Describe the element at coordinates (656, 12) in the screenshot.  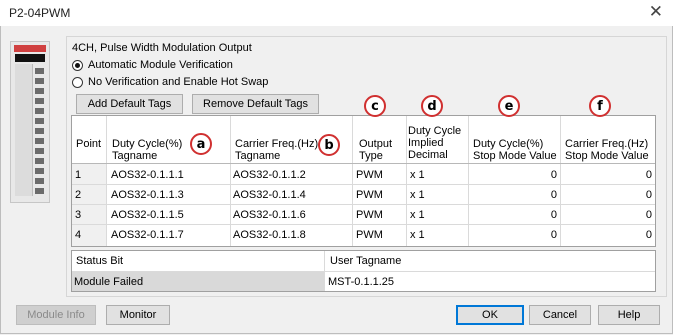
I see `close-icon: ✕` at that location.